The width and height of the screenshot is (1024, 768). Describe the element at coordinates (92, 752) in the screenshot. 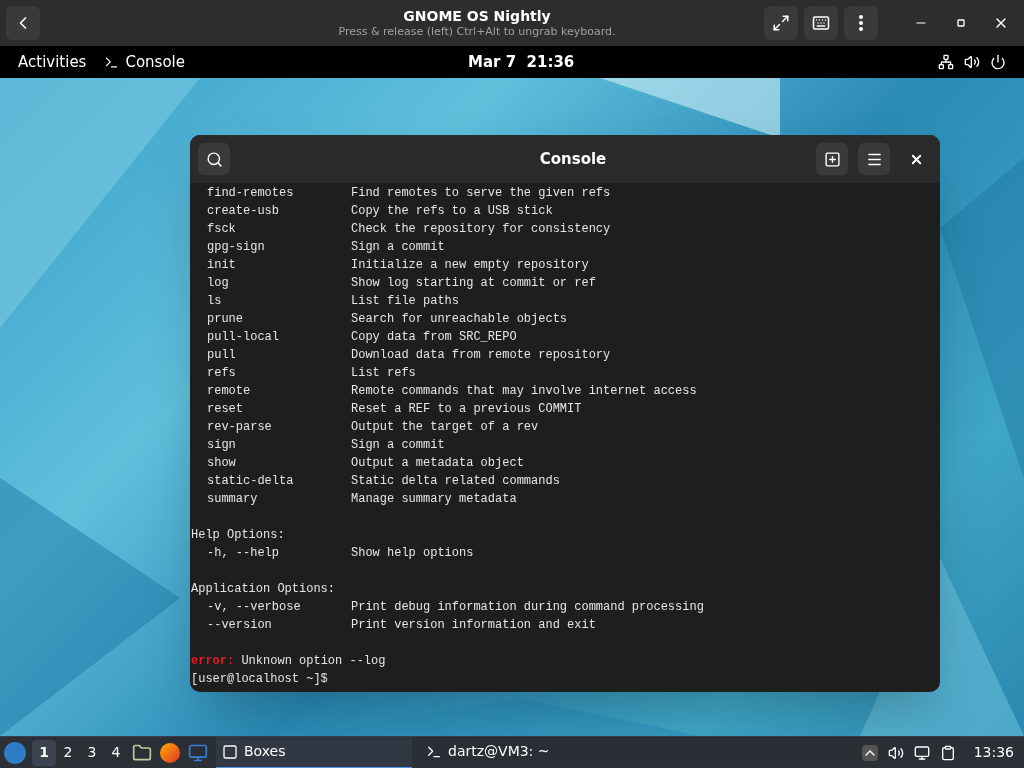

I see `workspace-button: 3` at that location.